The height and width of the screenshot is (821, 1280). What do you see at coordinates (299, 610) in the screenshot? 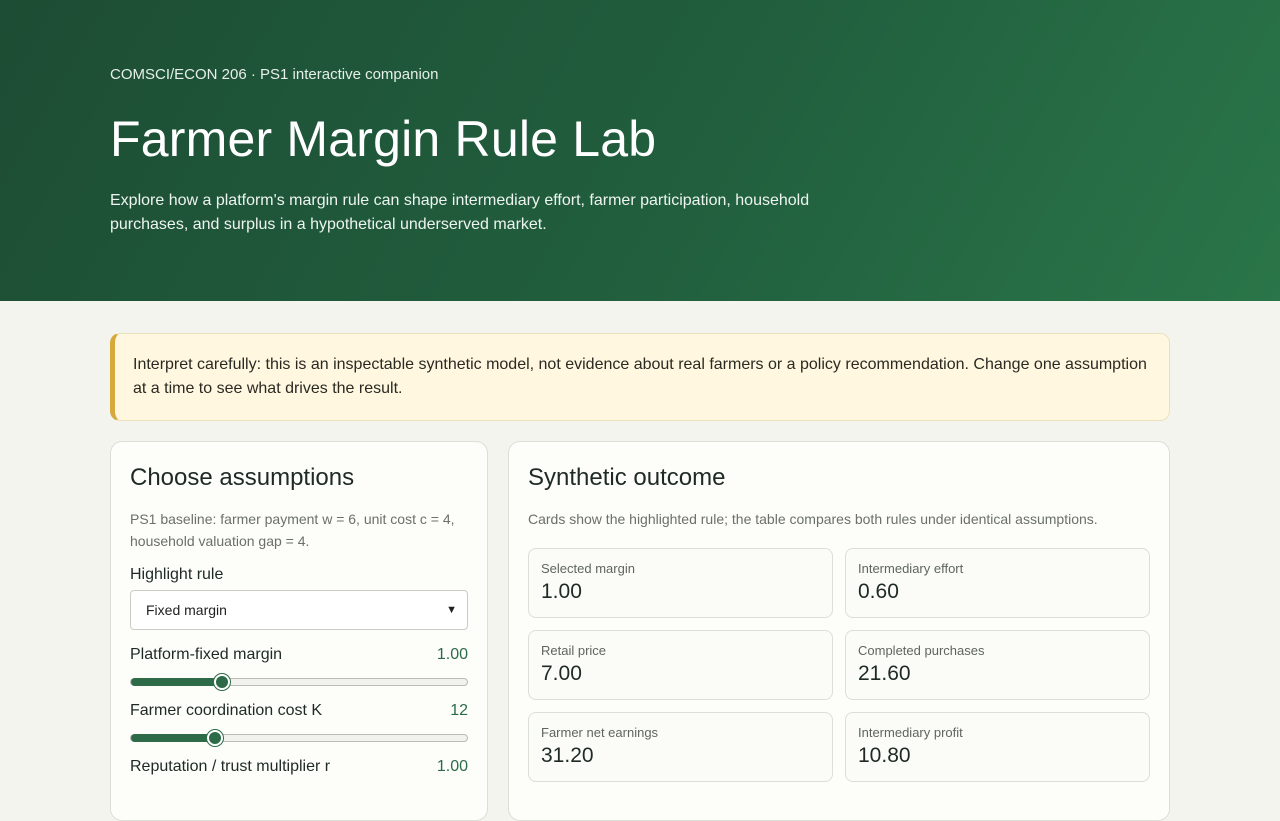
I see `rule-select: Fixed margin ▼` at bounding box center [299, 610].